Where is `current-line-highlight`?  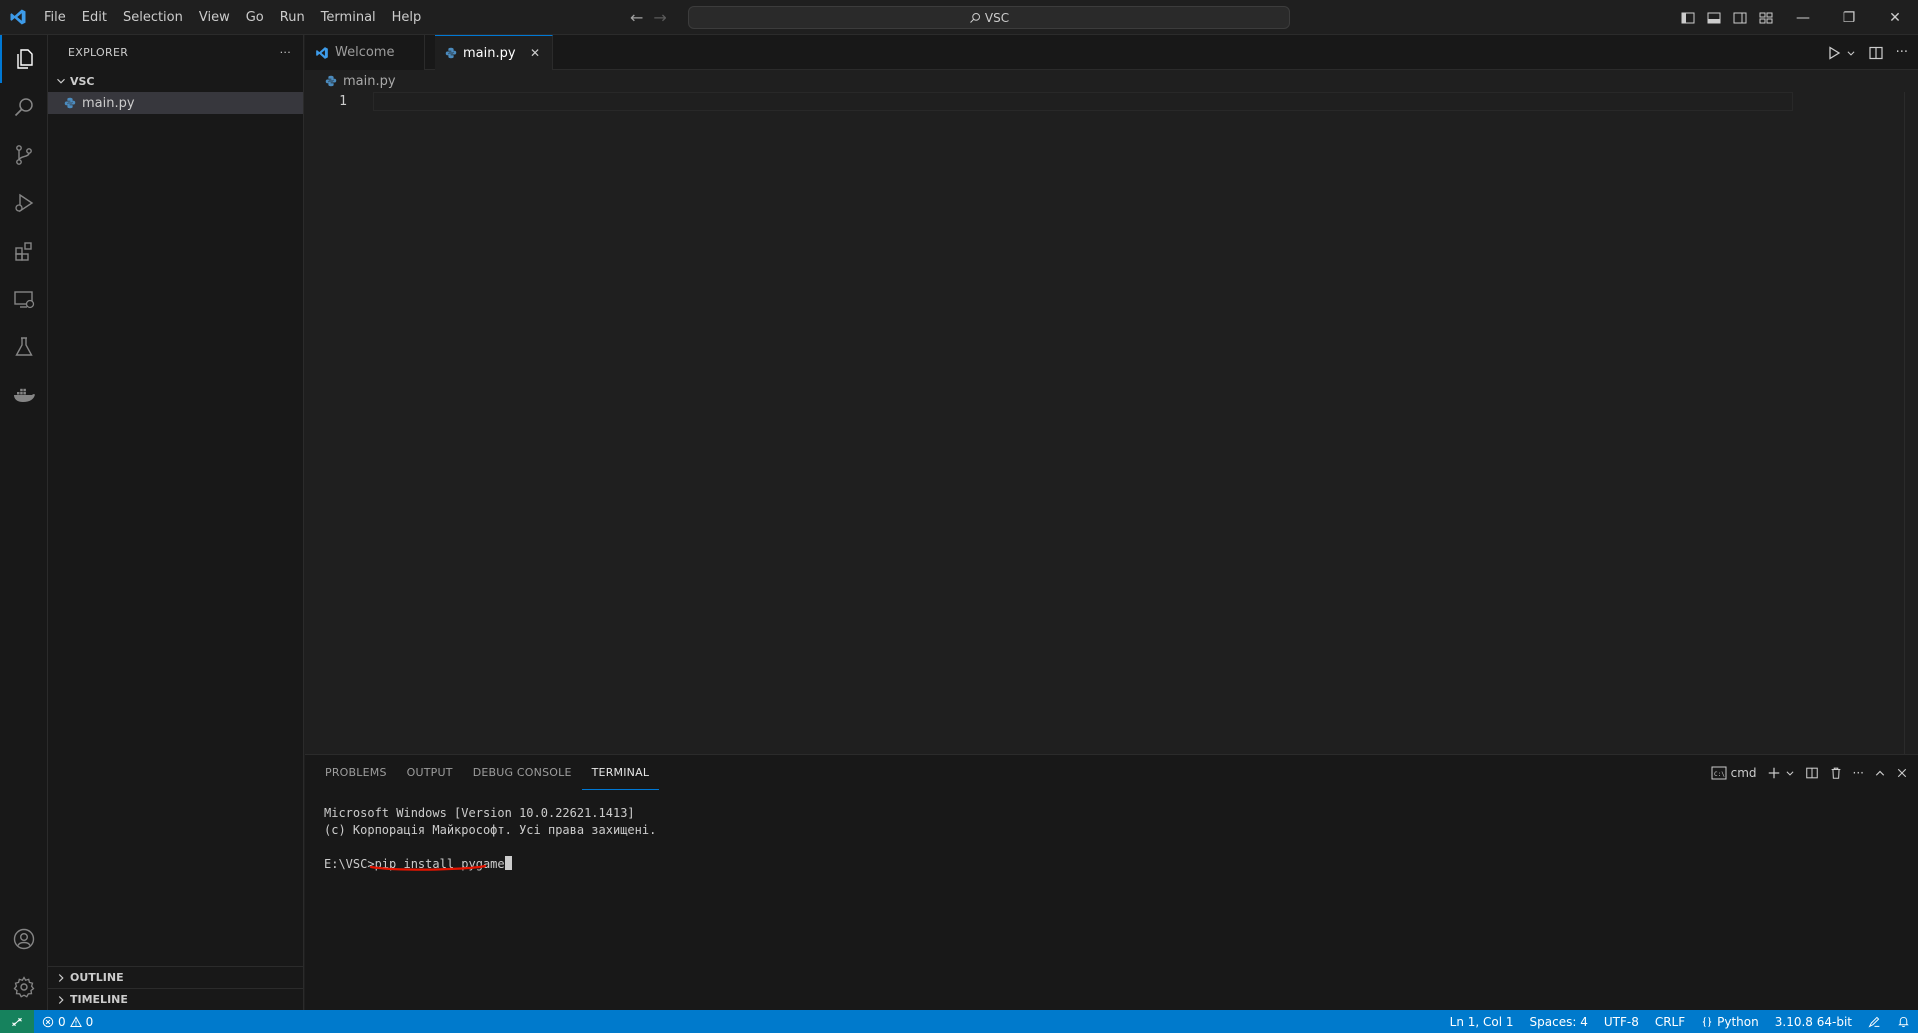
current-line-highlight is located at coordinates (1083, 101).